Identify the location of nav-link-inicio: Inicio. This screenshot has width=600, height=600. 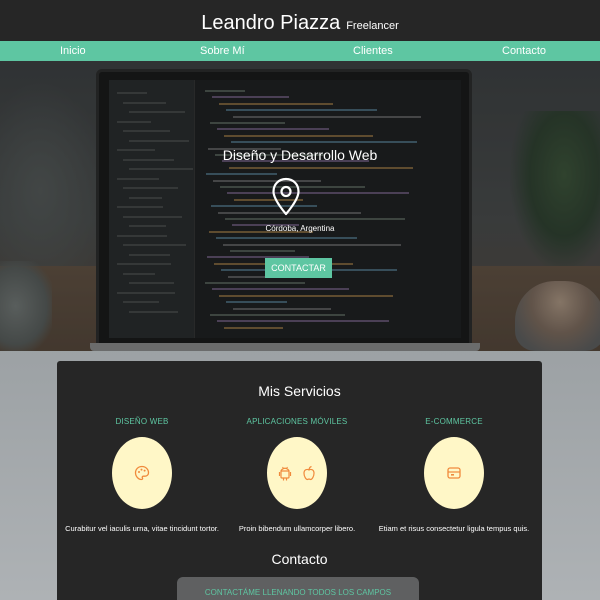
(73, 51).